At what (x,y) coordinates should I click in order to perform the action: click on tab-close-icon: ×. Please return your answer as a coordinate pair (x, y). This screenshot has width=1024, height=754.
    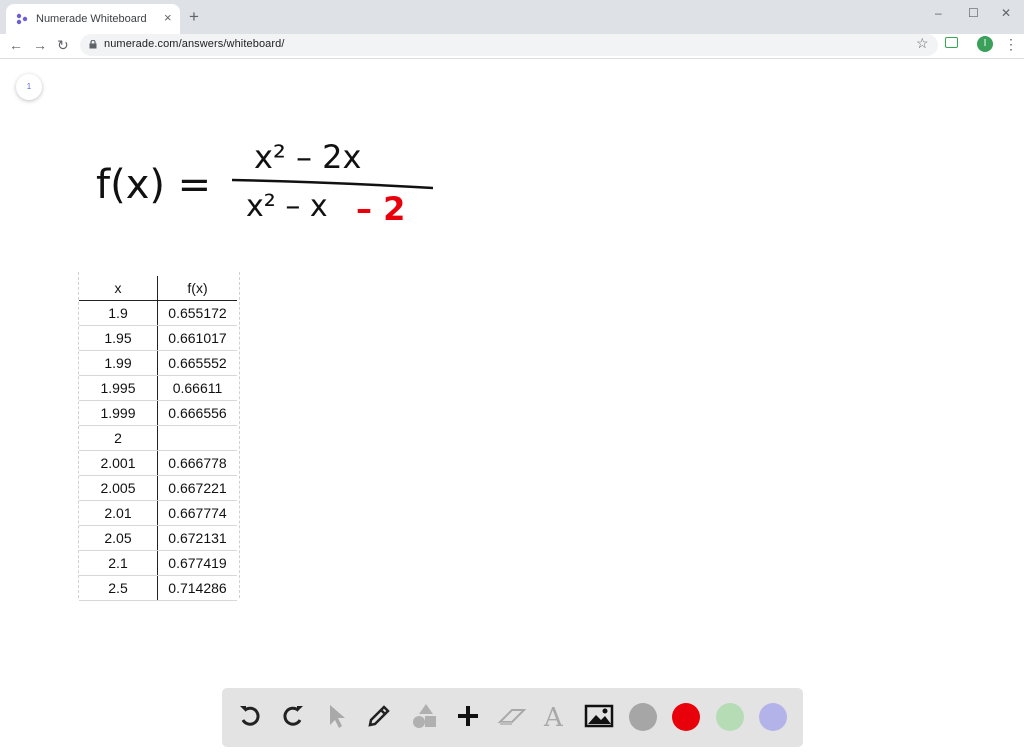
    Looking at the image, I should click on (168, 18).